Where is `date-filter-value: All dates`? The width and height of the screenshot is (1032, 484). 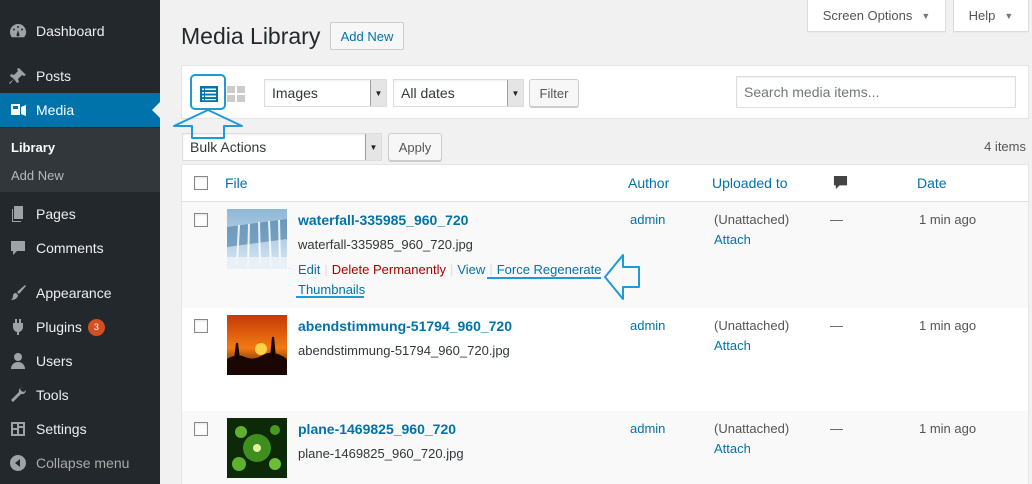
date-filter-value: All dates is located at coordinates (428, 93).